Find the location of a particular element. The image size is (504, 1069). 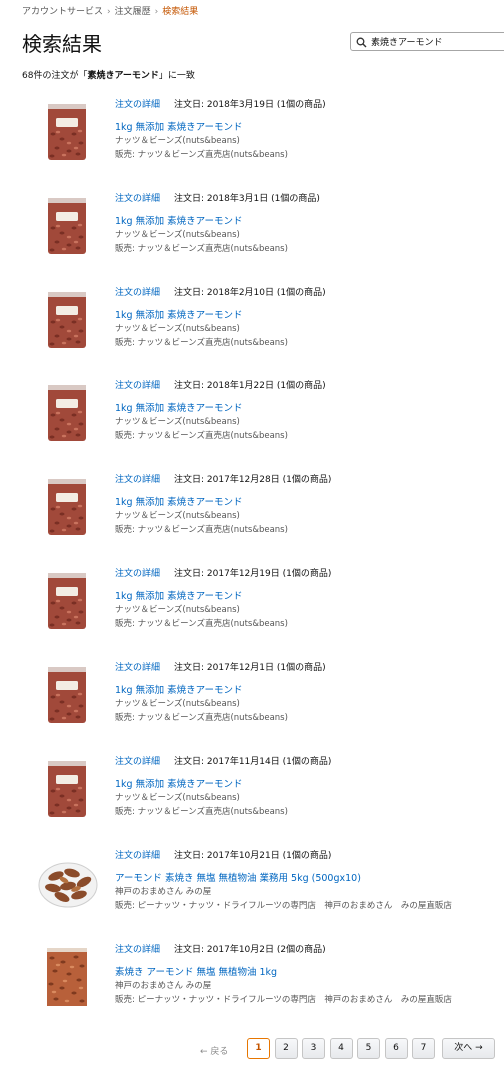

product-link: 素焼き アーモンド 無塩 無植物油 1kg is located at coordinates (196, 971).